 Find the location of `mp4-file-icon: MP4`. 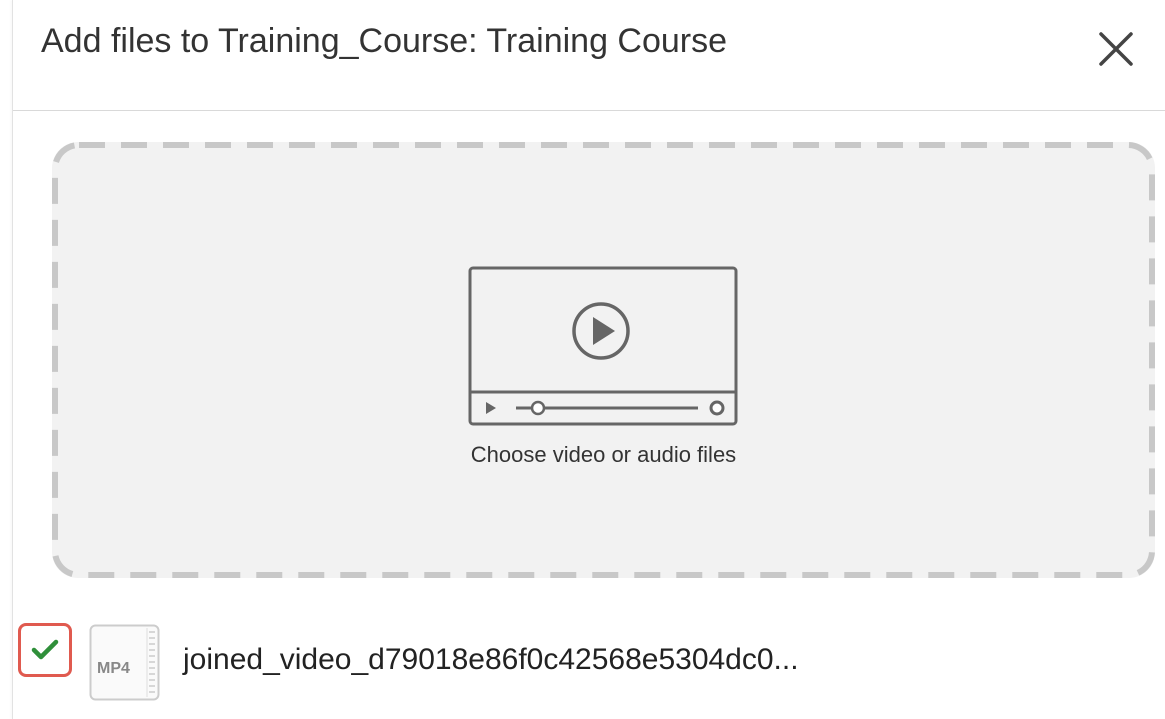

mp4-file-icon: MP4 is located at coordinates (124, 662).